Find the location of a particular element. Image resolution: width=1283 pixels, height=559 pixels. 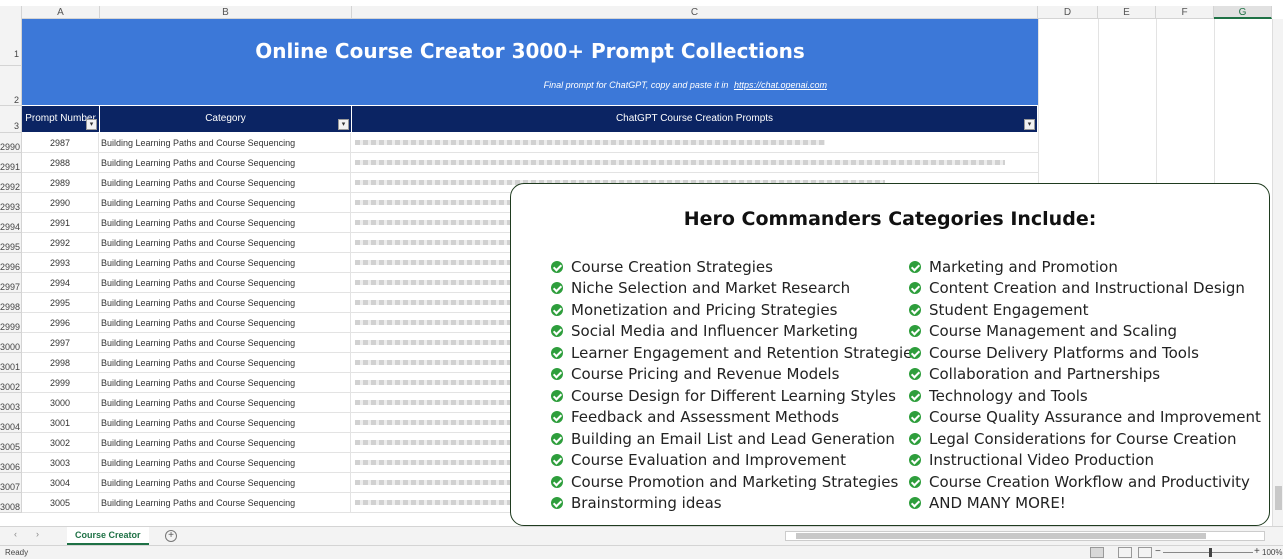

column-header-c: C is located at coordinates (695, 12).